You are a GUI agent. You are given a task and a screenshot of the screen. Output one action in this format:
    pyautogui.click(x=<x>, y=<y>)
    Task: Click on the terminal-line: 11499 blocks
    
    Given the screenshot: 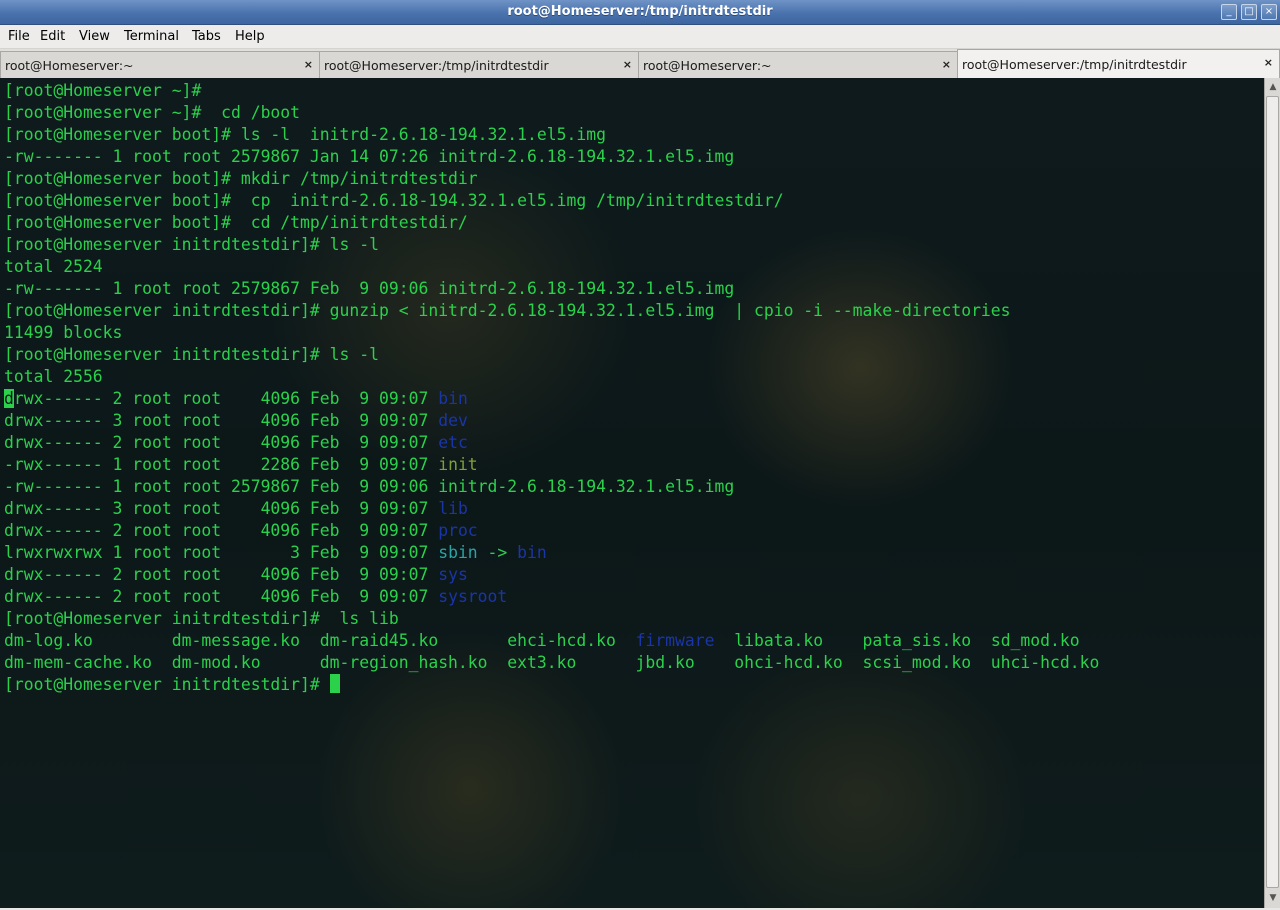 What is the action you would take?
    pyautogui.click(x=551, y=333)
    